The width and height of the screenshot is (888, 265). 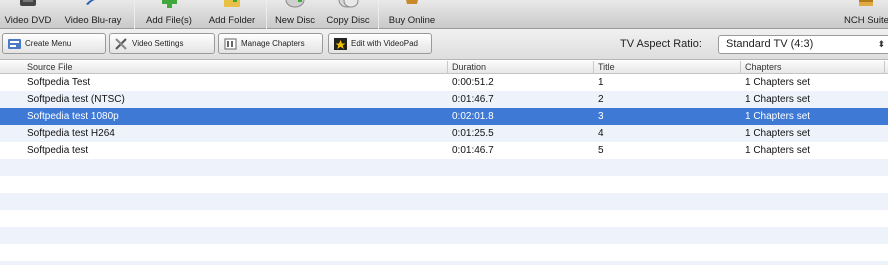 What do you see at coordinates (48, 43) in the screenshot?
I see `create-menu-label: Create Menu` at bounding box center [48, 43].